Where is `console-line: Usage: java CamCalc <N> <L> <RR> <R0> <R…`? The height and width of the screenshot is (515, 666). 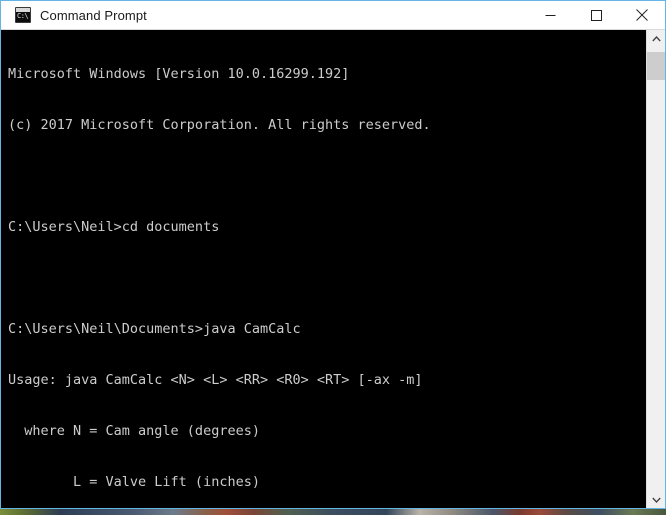
console-line: Usage: java CamCalc <N> <L> <RR> <R0> <R… is located at coordinates (215, 380).